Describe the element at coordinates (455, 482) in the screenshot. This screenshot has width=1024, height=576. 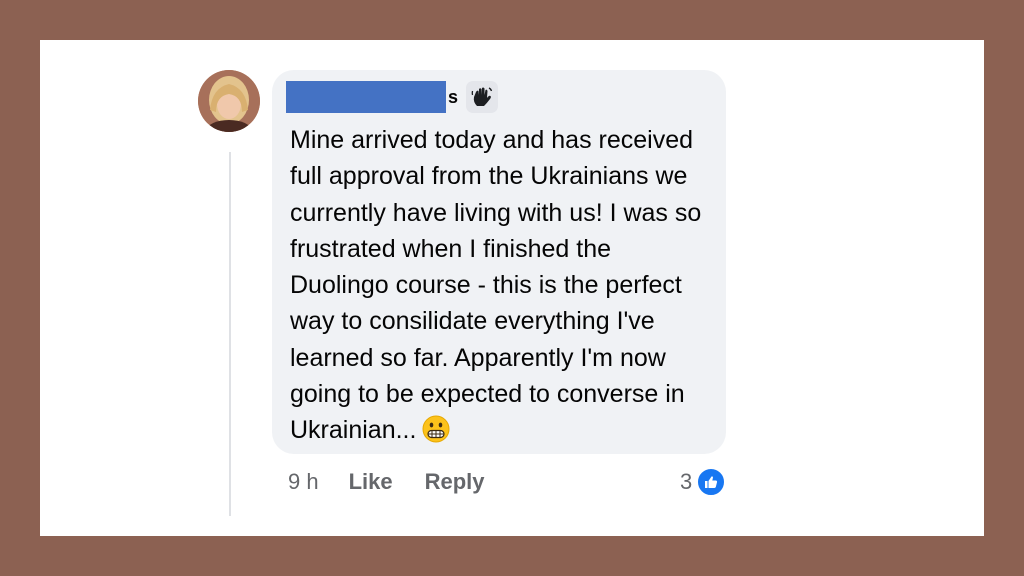
I see `reply-button: Reply` at that location.